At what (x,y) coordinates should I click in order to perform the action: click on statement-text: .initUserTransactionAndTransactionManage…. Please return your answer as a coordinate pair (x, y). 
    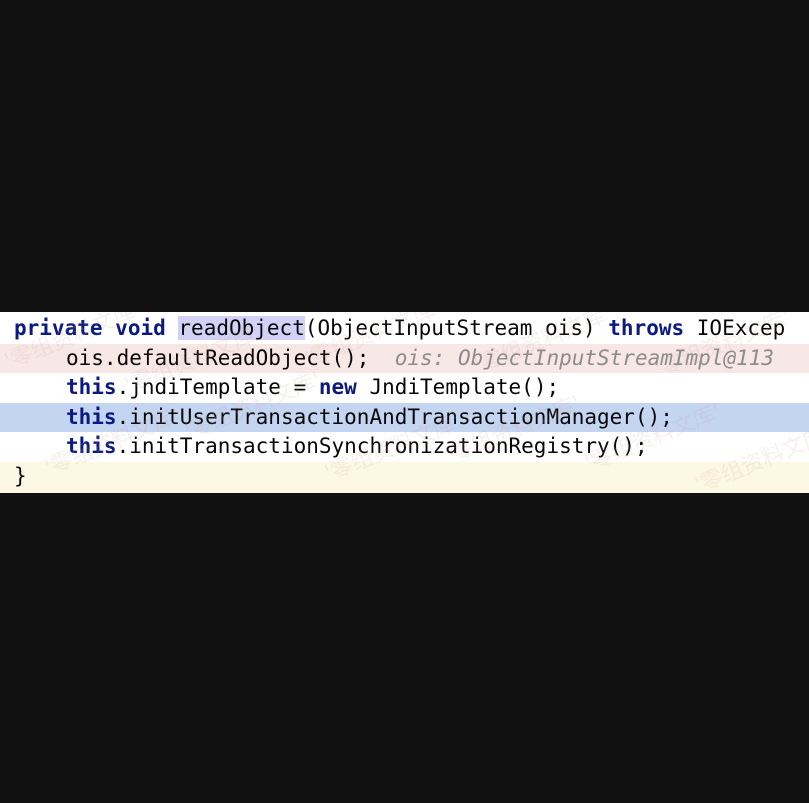
    Looking at the image, I should click on (394, 416).